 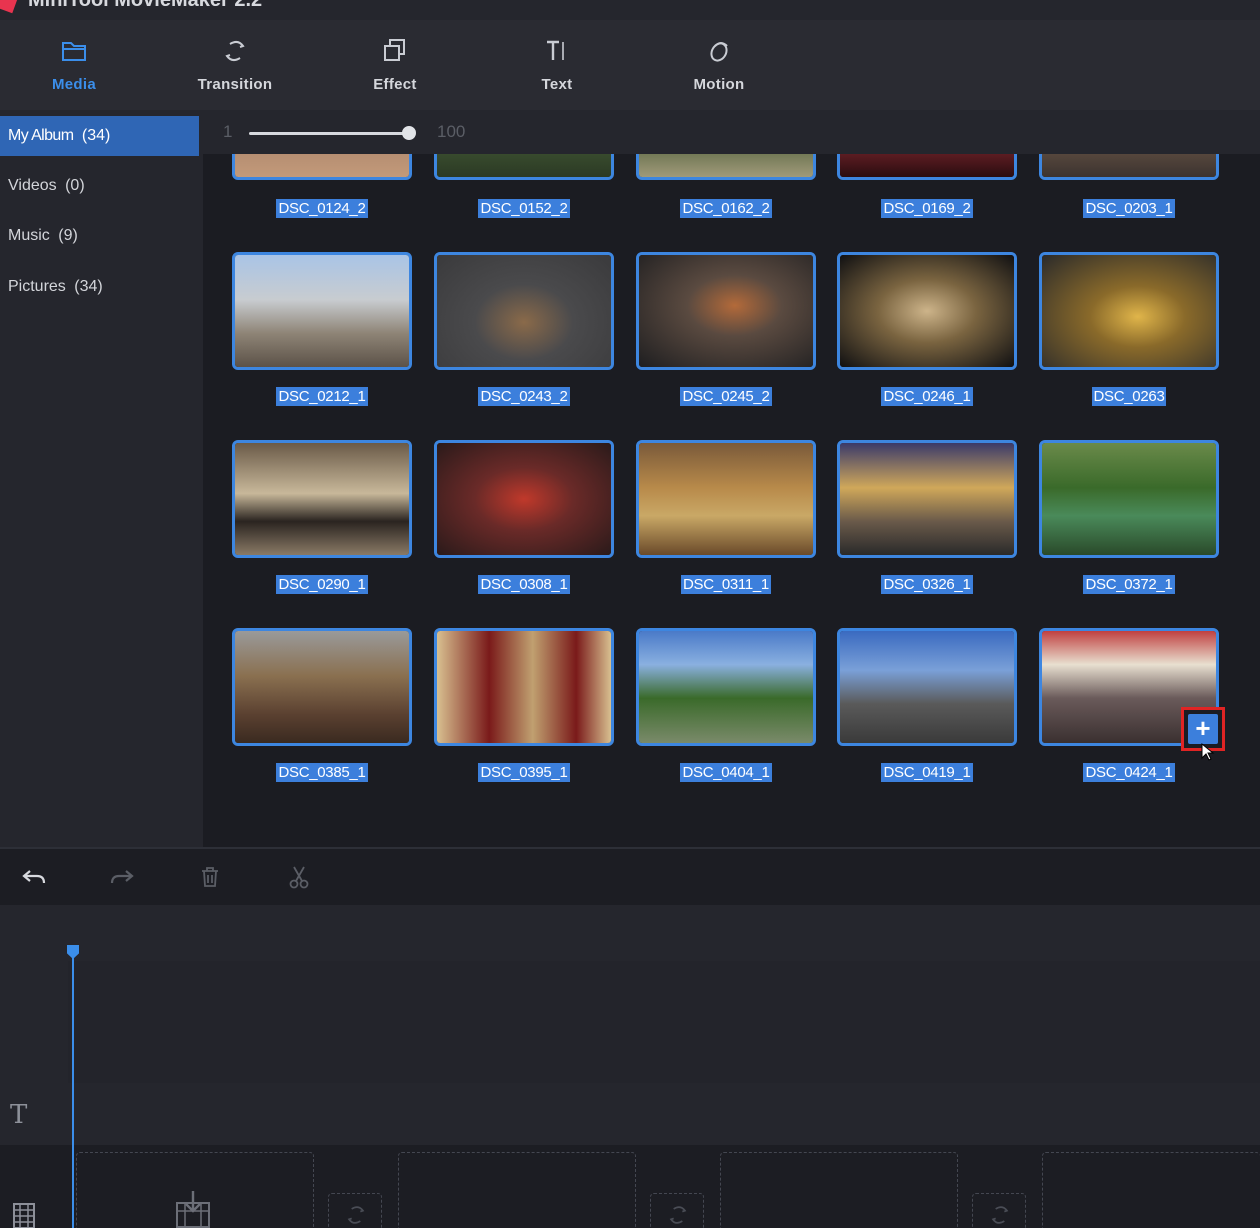 I want to click on tab-motion: Motion, so click(x=719, y=71).